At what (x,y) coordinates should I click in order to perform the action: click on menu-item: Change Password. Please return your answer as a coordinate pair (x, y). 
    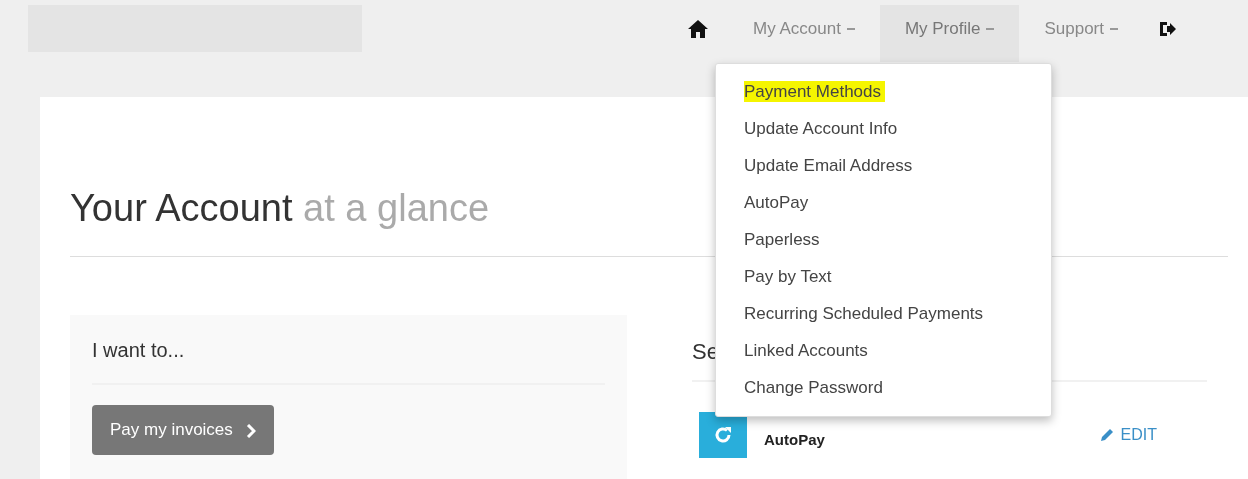
    Looking at the image, I should click on (883, 387).